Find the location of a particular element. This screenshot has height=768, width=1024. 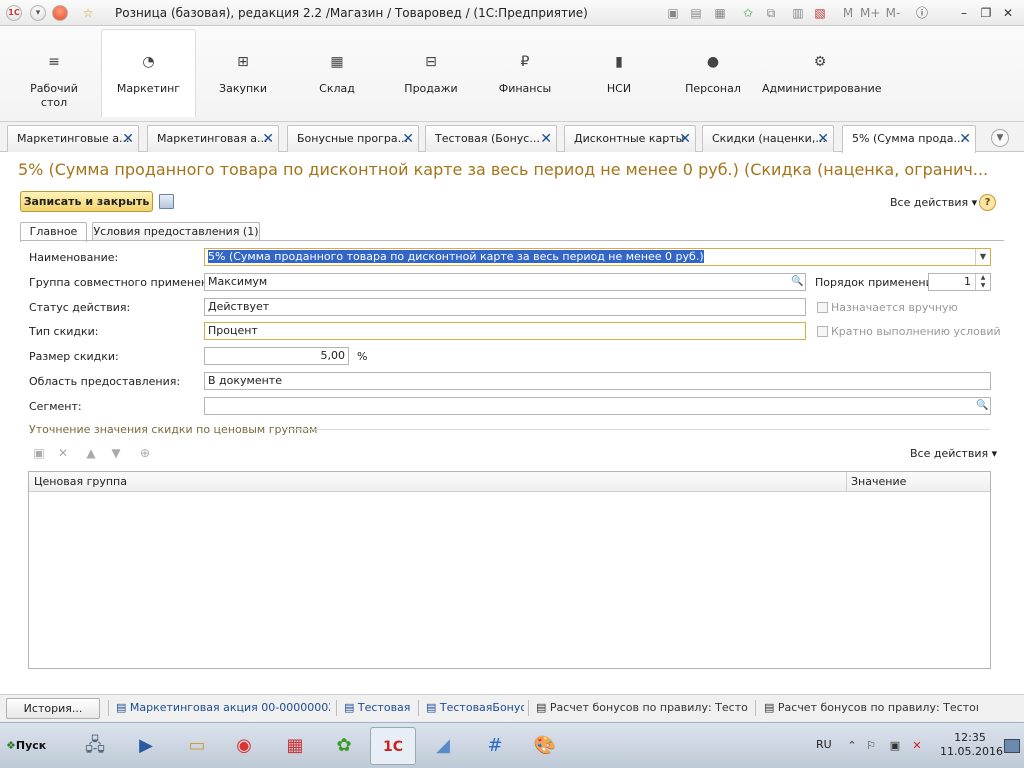

tray-expand-icon: ⌃ is located at coordinates (852, 746).